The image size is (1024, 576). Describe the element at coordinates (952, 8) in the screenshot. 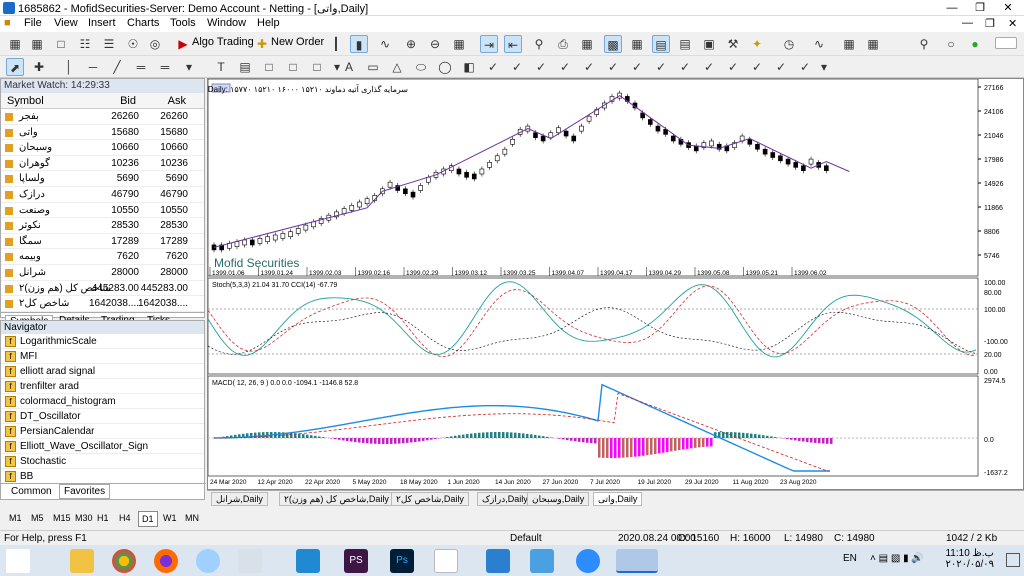

I see `minimize-button: —` at that location.